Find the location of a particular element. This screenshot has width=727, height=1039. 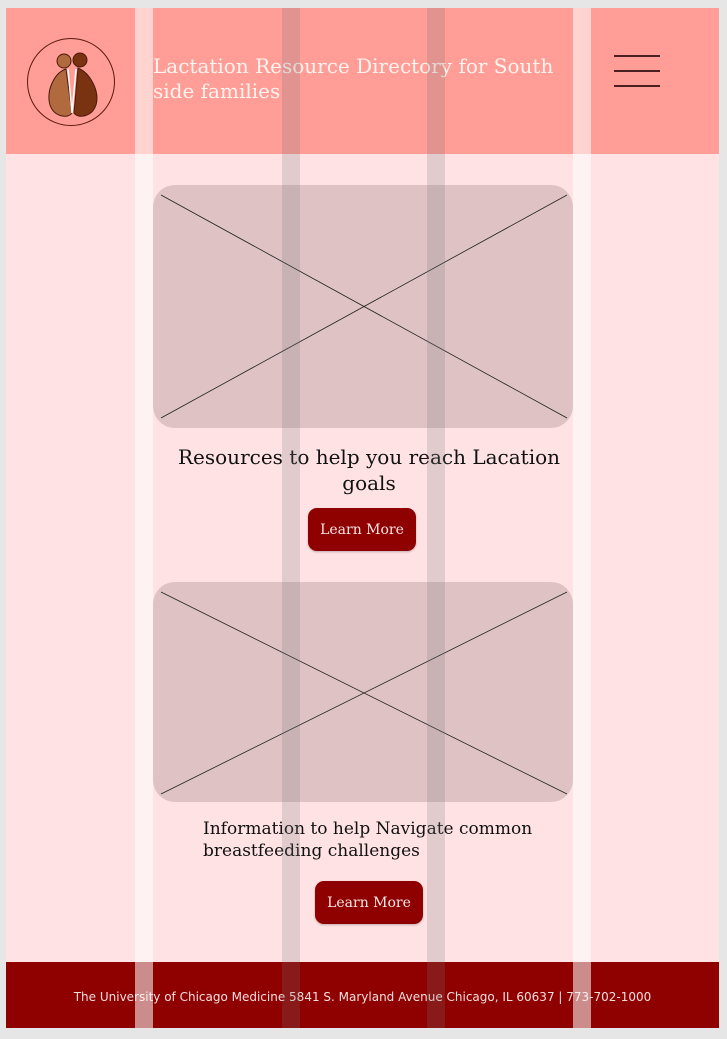

hamburger-menu-icon is located at coordinates (638, 71).